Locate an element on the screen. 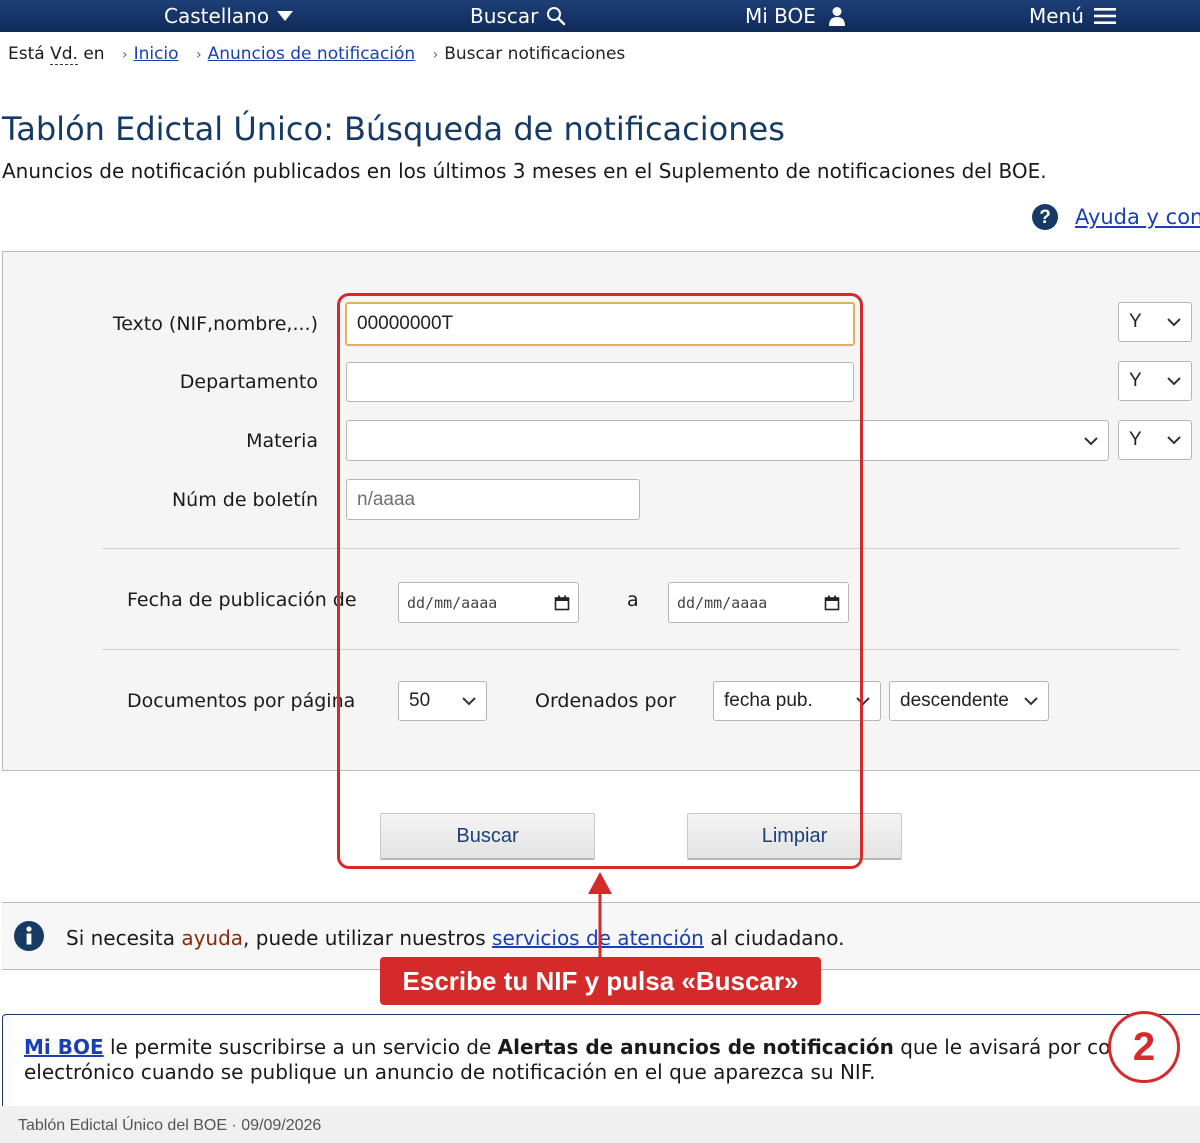  language-label: Castellano is located at coordinates (217, 16).